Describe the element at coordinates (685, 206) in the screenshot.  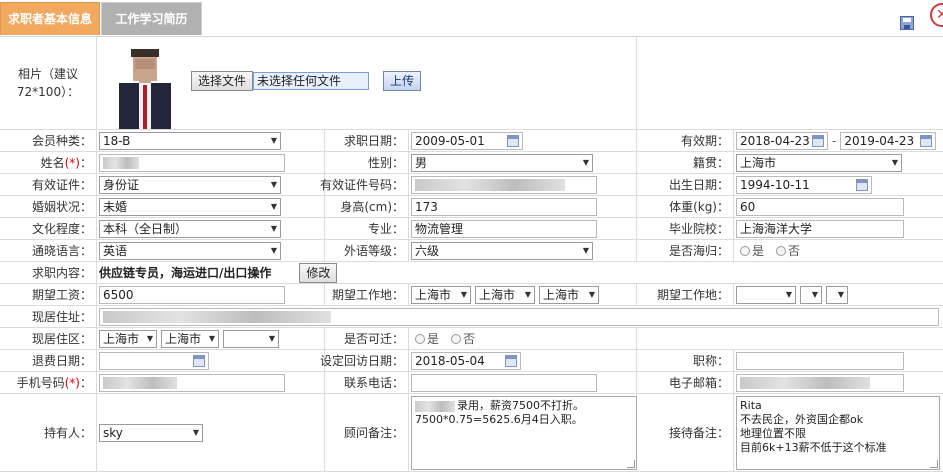
I see `label-weight: 体重(kg)：` at that location.